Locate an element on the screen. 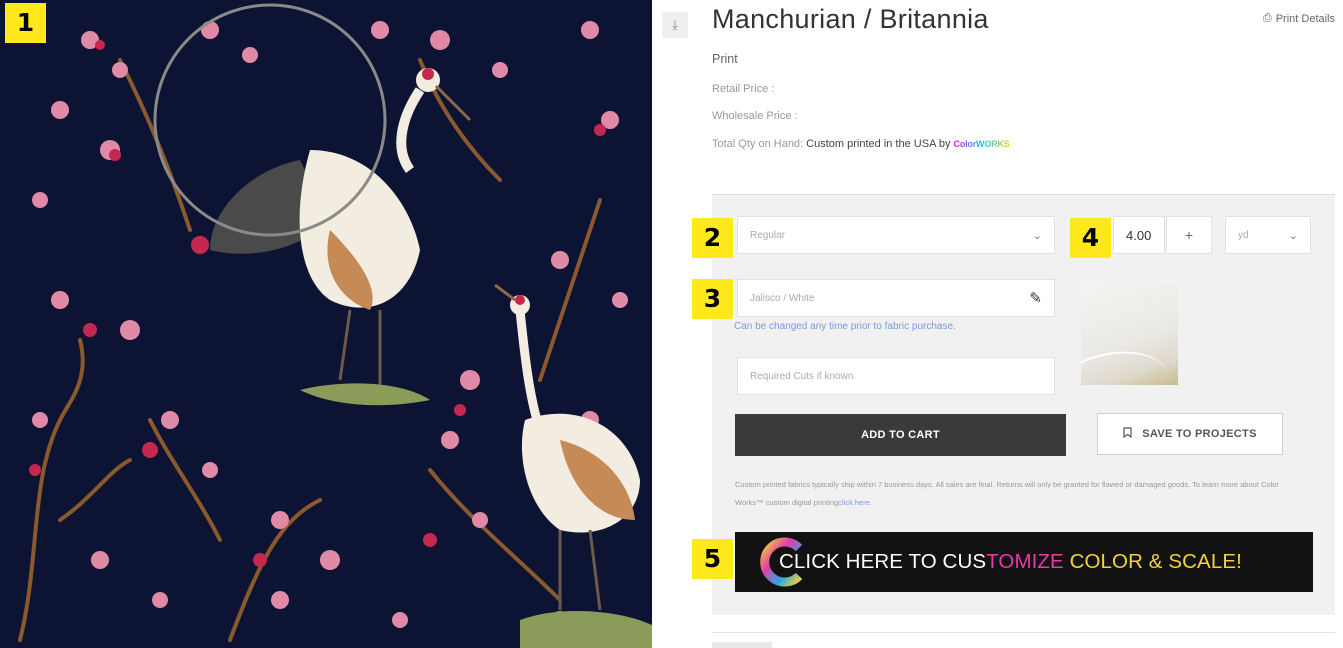 The height and width of the screenshot is (648, 1343). colorway-swatch is located at coordinates (1129, 335).